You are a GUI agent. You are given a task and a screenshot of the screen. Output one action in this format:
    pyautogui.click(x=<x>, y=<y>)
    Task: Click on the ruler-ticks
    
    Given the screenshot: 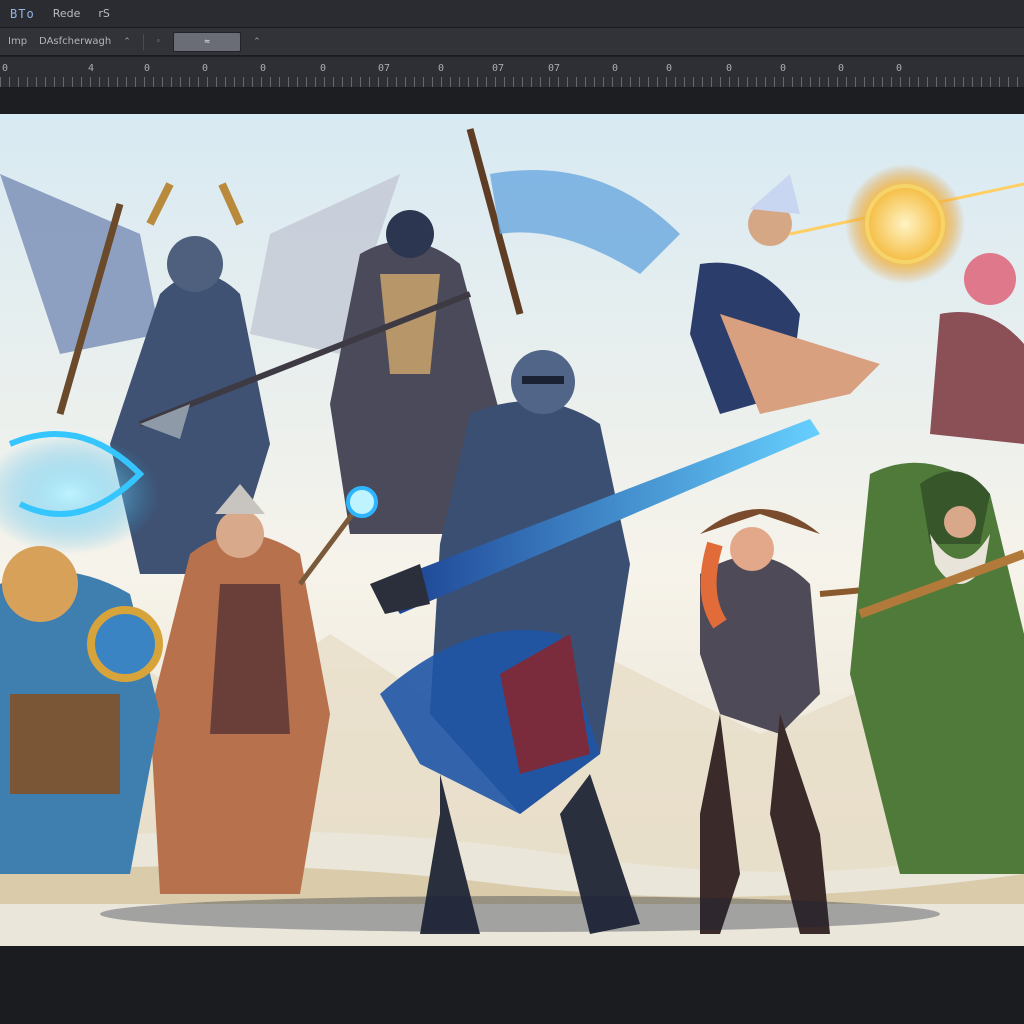 What is the action you would take?
    pyautogui.click(x=512, y=82)
    